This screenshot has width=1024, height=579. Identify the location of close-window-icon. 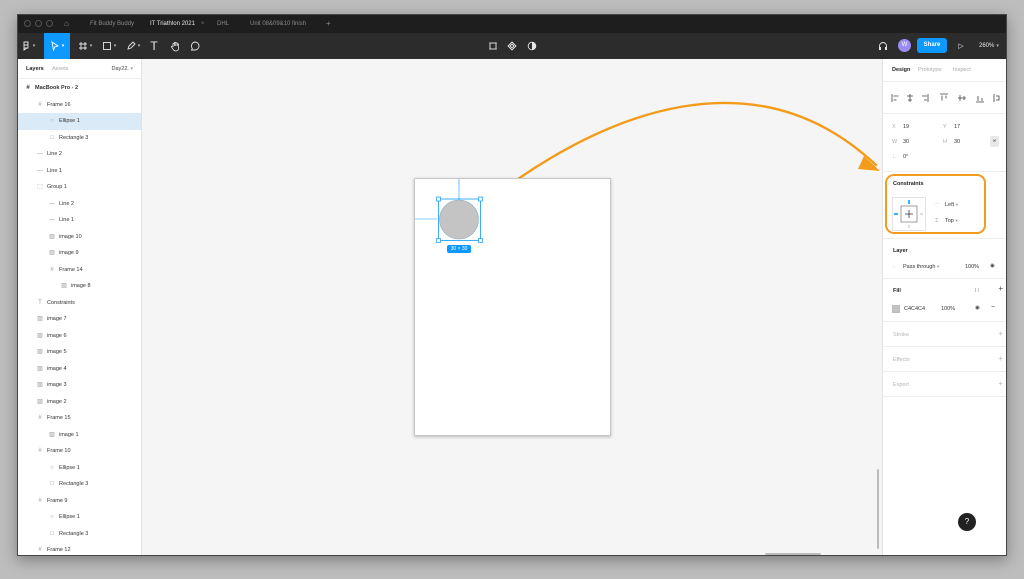
(27, 23).